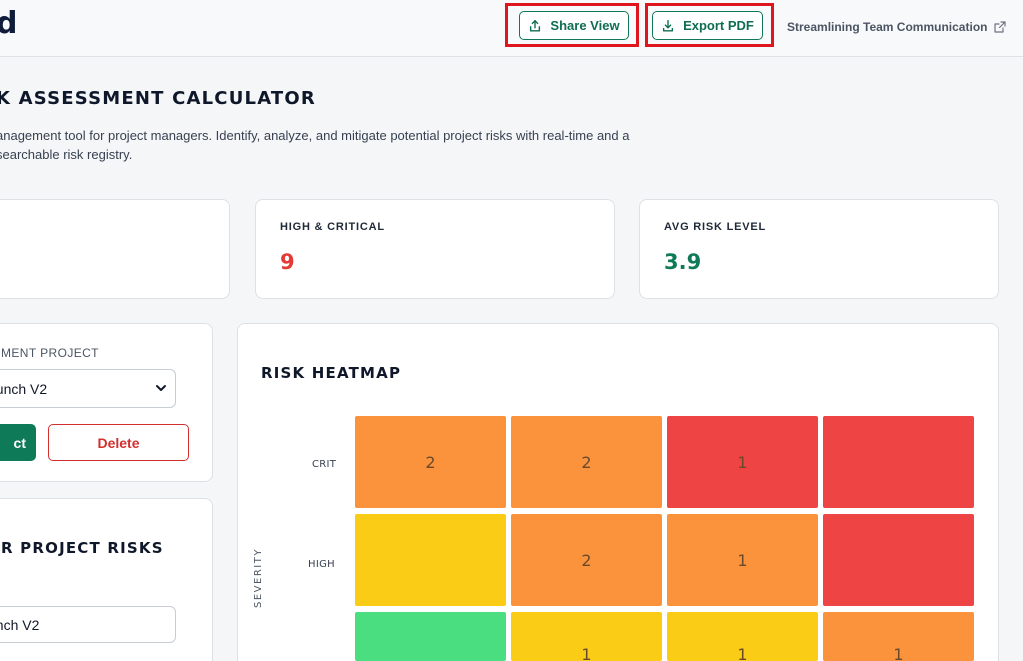 The width and height of the screenshot is (1023, 661). Describe the element at coordinates (331, 373) in the screenshot. I see `heatmap-title: RISK HEATMAP` at that location.